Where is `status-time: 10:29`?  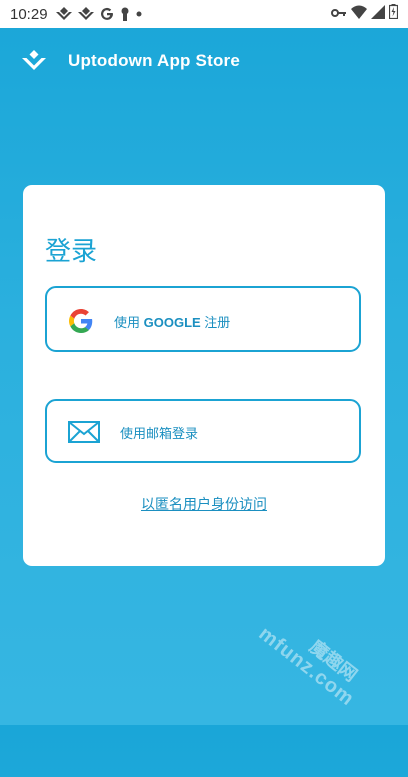 status-time: 10:29 is located at coordinates (29, 14).